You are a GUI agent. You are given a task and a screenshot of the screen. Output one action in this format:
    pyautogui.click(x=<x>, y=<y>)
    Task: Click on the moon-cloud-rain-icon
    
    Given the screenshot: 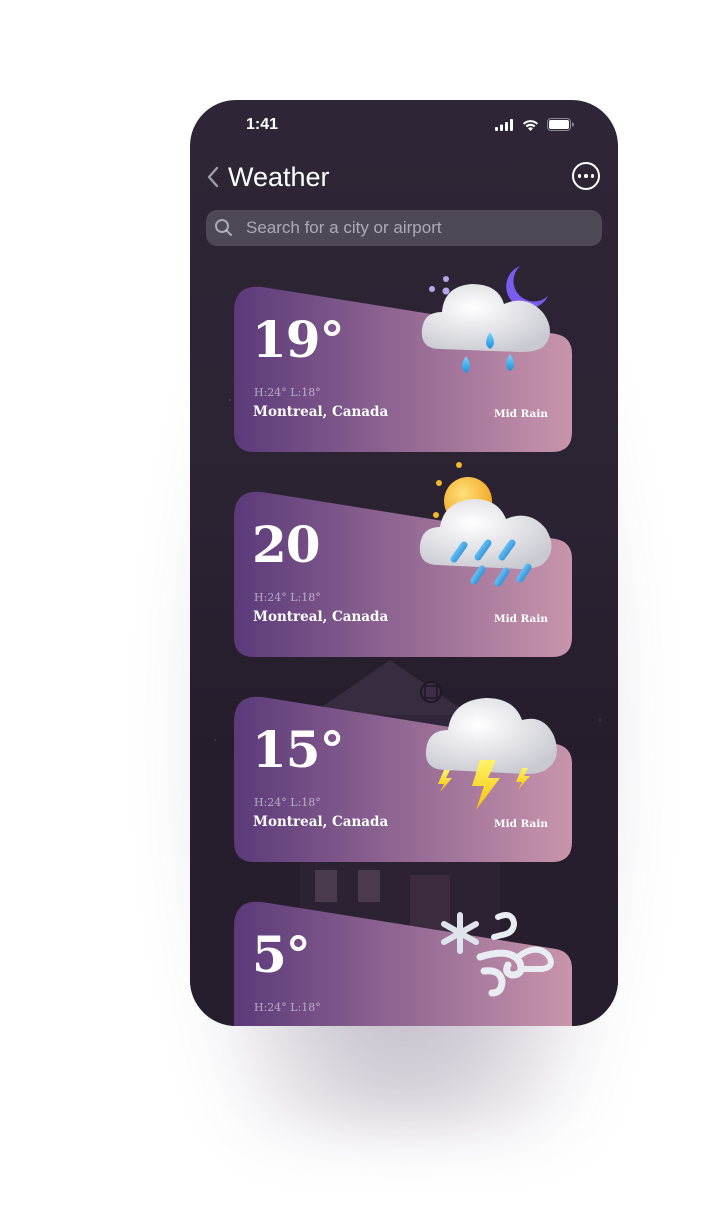 What is the action you would take?
    pyautogui.click(x=485, y=319)
    